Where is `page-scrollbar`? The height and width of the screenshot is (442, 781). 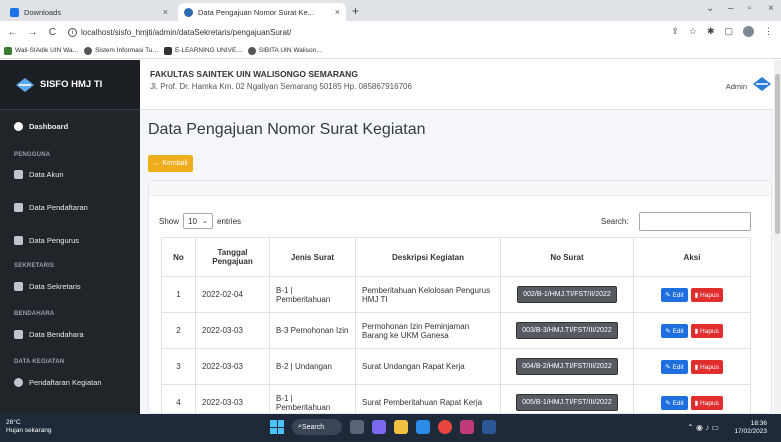
page-scrollbar is located at coordinates (777, 237).